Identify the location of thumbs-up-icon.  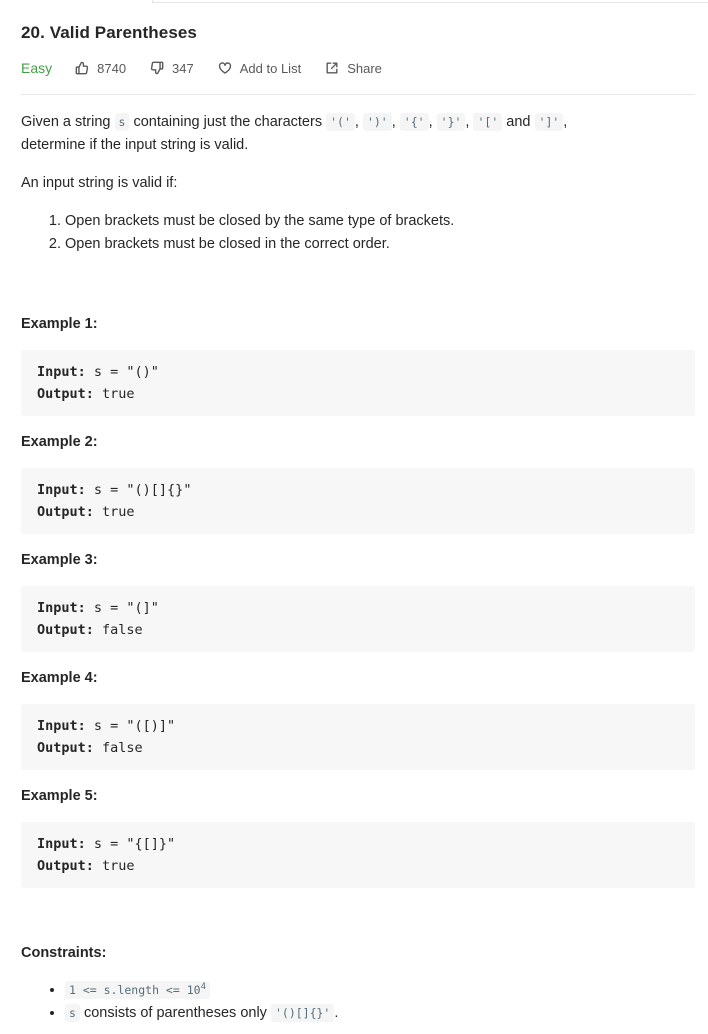
(82, 68).